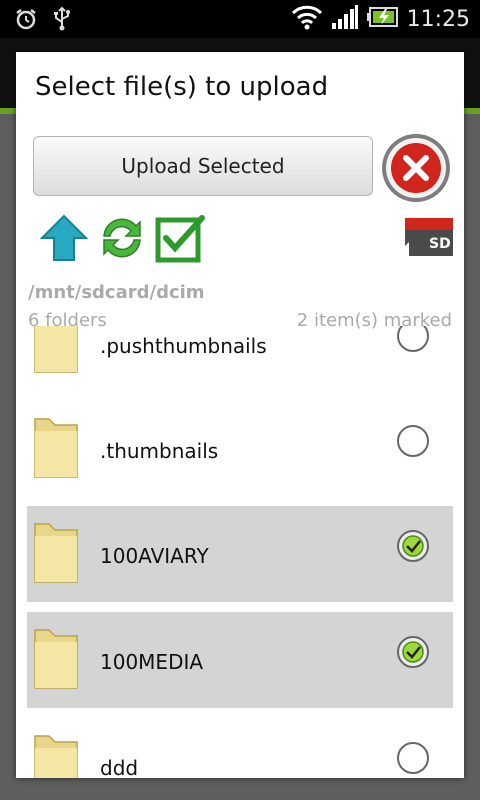 The height and width of the screenshot is (800, 480). What do you see at coordinates (382, 19) in the screenshot?
I see `battery-charging-icon` at bounding box center [382, 19].